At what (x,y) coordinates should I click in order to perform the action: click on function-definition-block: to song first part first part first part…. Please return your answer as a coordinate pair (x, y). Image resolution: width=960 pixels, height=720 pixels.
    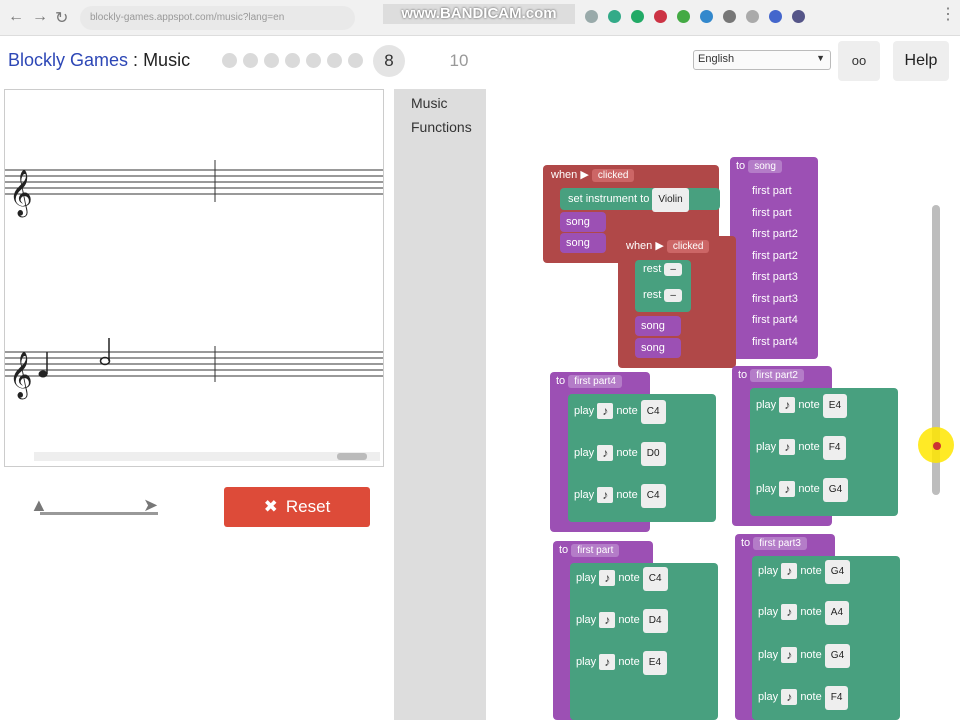
    Looking at the image, I should click on (774, 258).